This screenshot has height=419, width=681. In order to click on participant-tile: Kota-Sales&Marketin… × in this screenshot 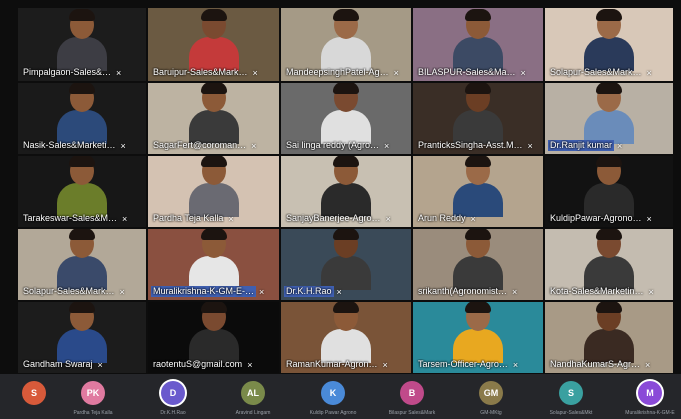, I will do `click(609, 264)`.